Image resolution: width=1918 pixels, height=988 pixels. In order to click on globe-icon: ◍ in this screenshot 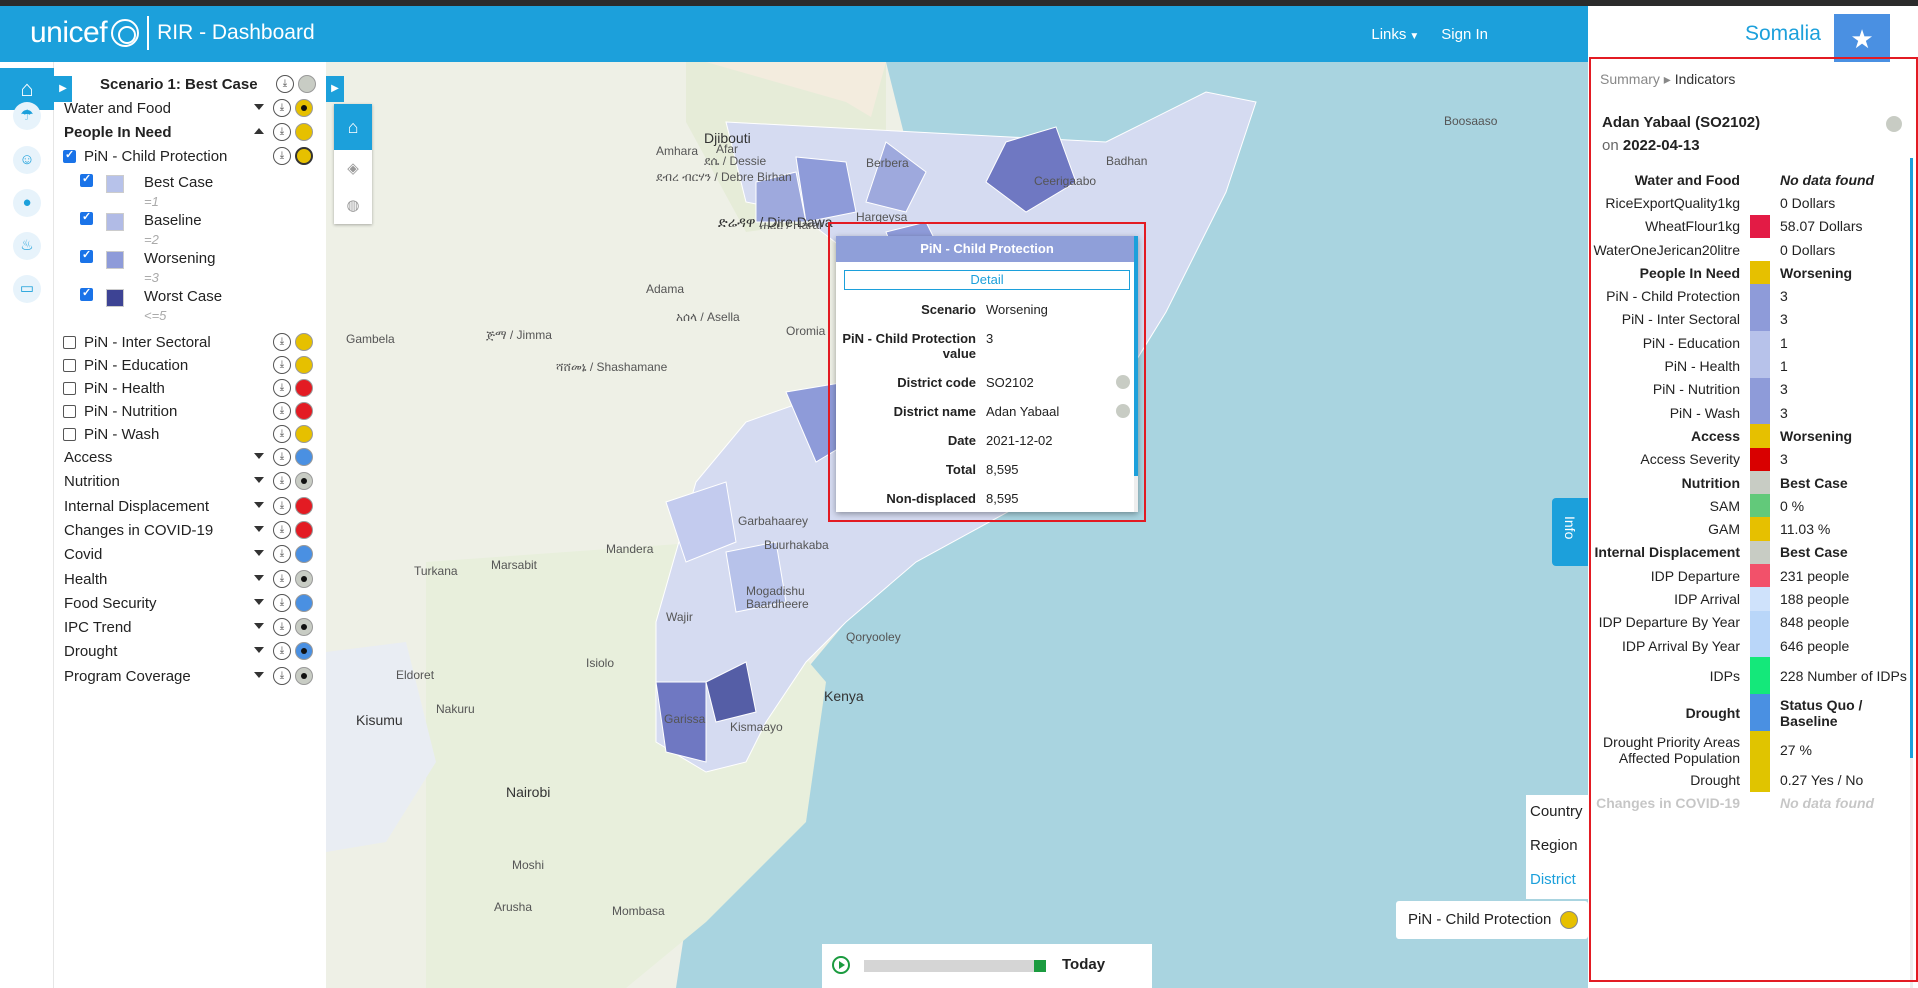, I will do `click(353, 205)`.